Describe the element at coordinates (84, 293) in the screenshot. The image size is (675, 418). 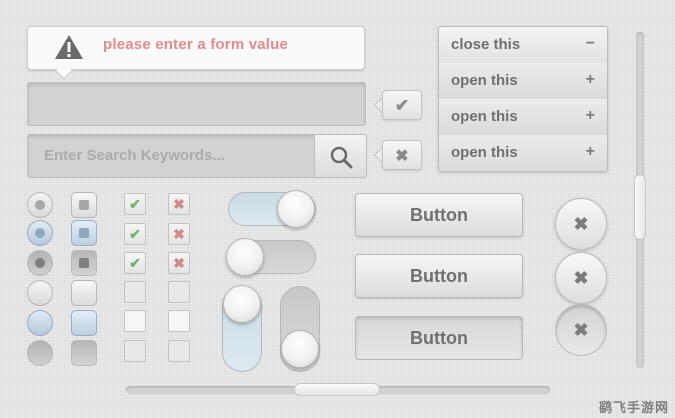
I see `square-check` at that location.